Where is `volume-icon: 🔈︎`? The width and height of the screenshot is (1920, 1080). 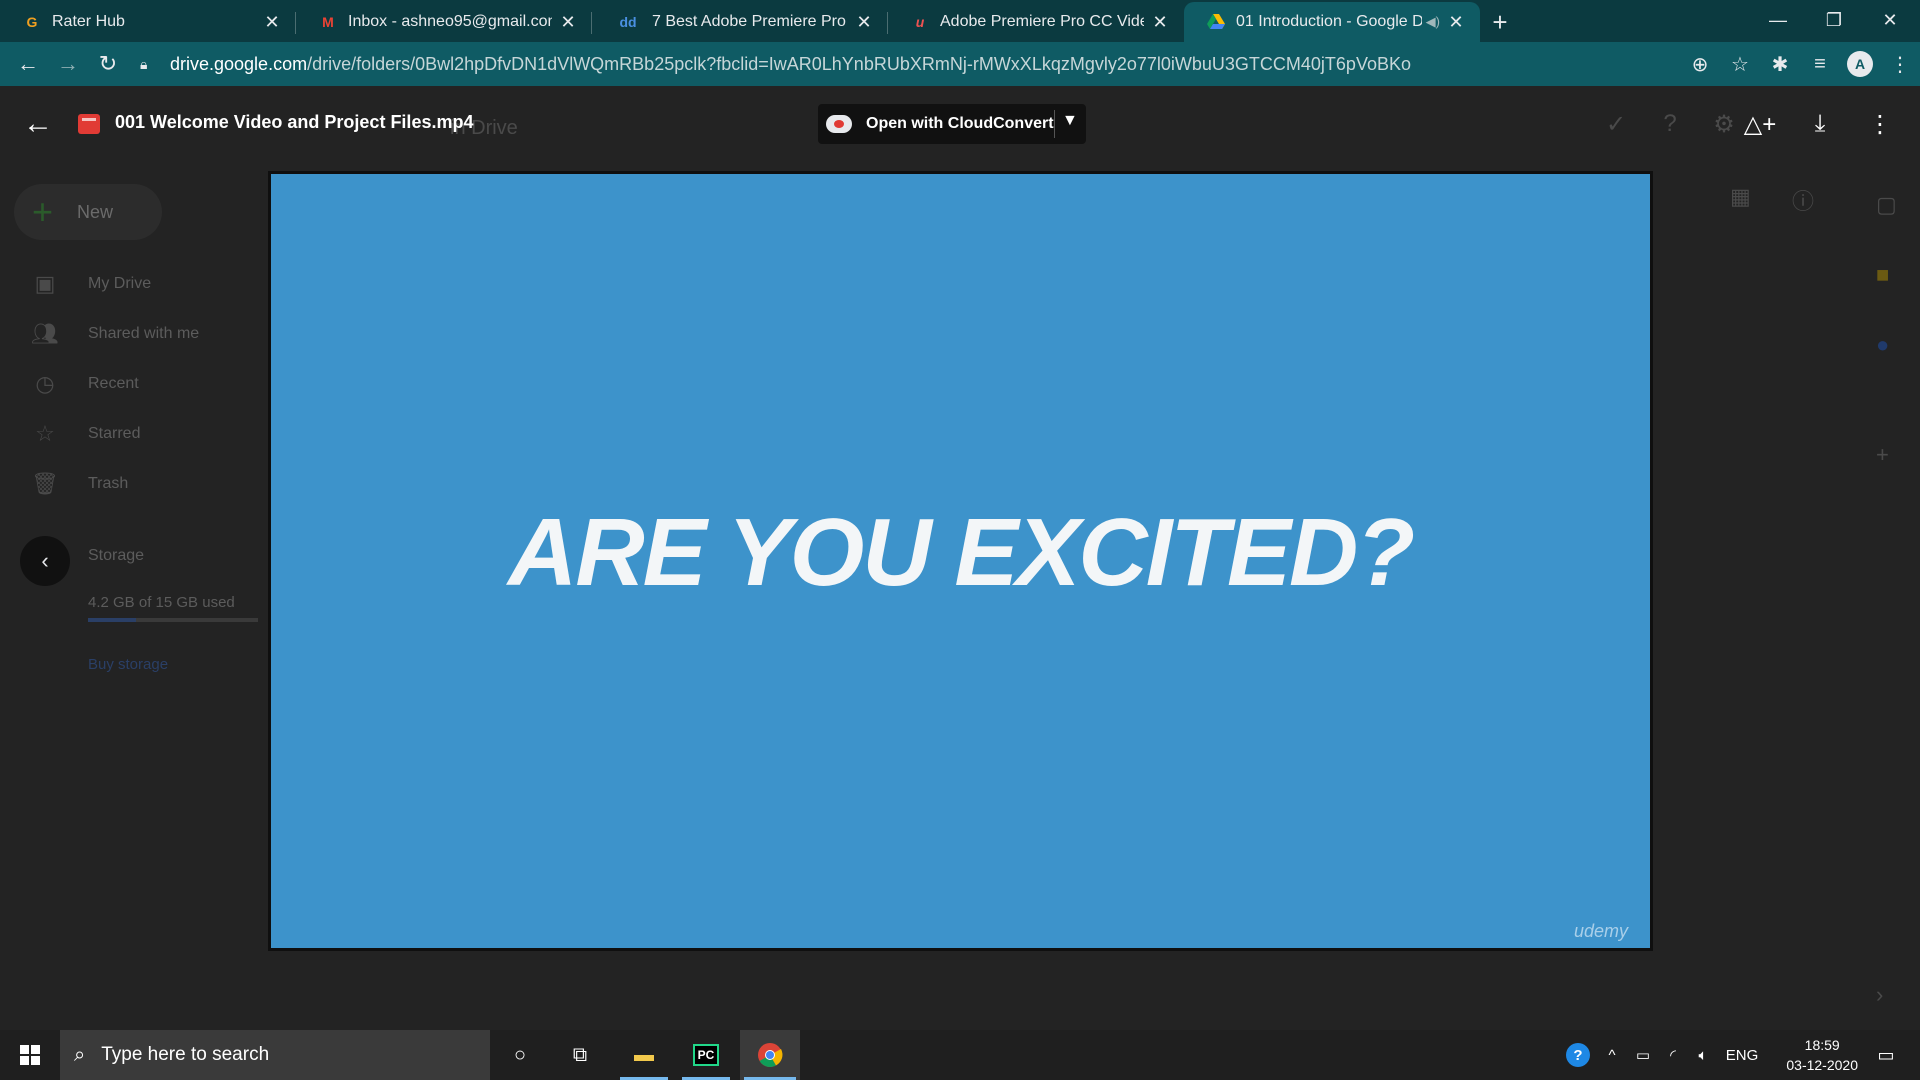 volume-icon: 🔈︎ is located at coordinates (1703, 1055).